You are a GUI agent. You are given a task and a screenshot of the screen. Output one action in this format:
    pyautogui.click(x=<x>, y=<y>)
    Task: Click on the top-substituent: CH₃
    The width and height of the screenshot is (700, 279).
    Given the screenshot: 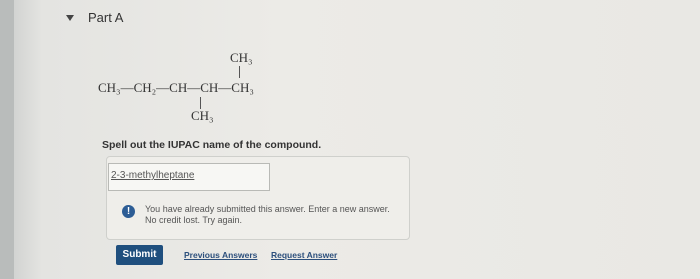 What is the action you would take?
    pyautogui.click(x=241, y=57)
    